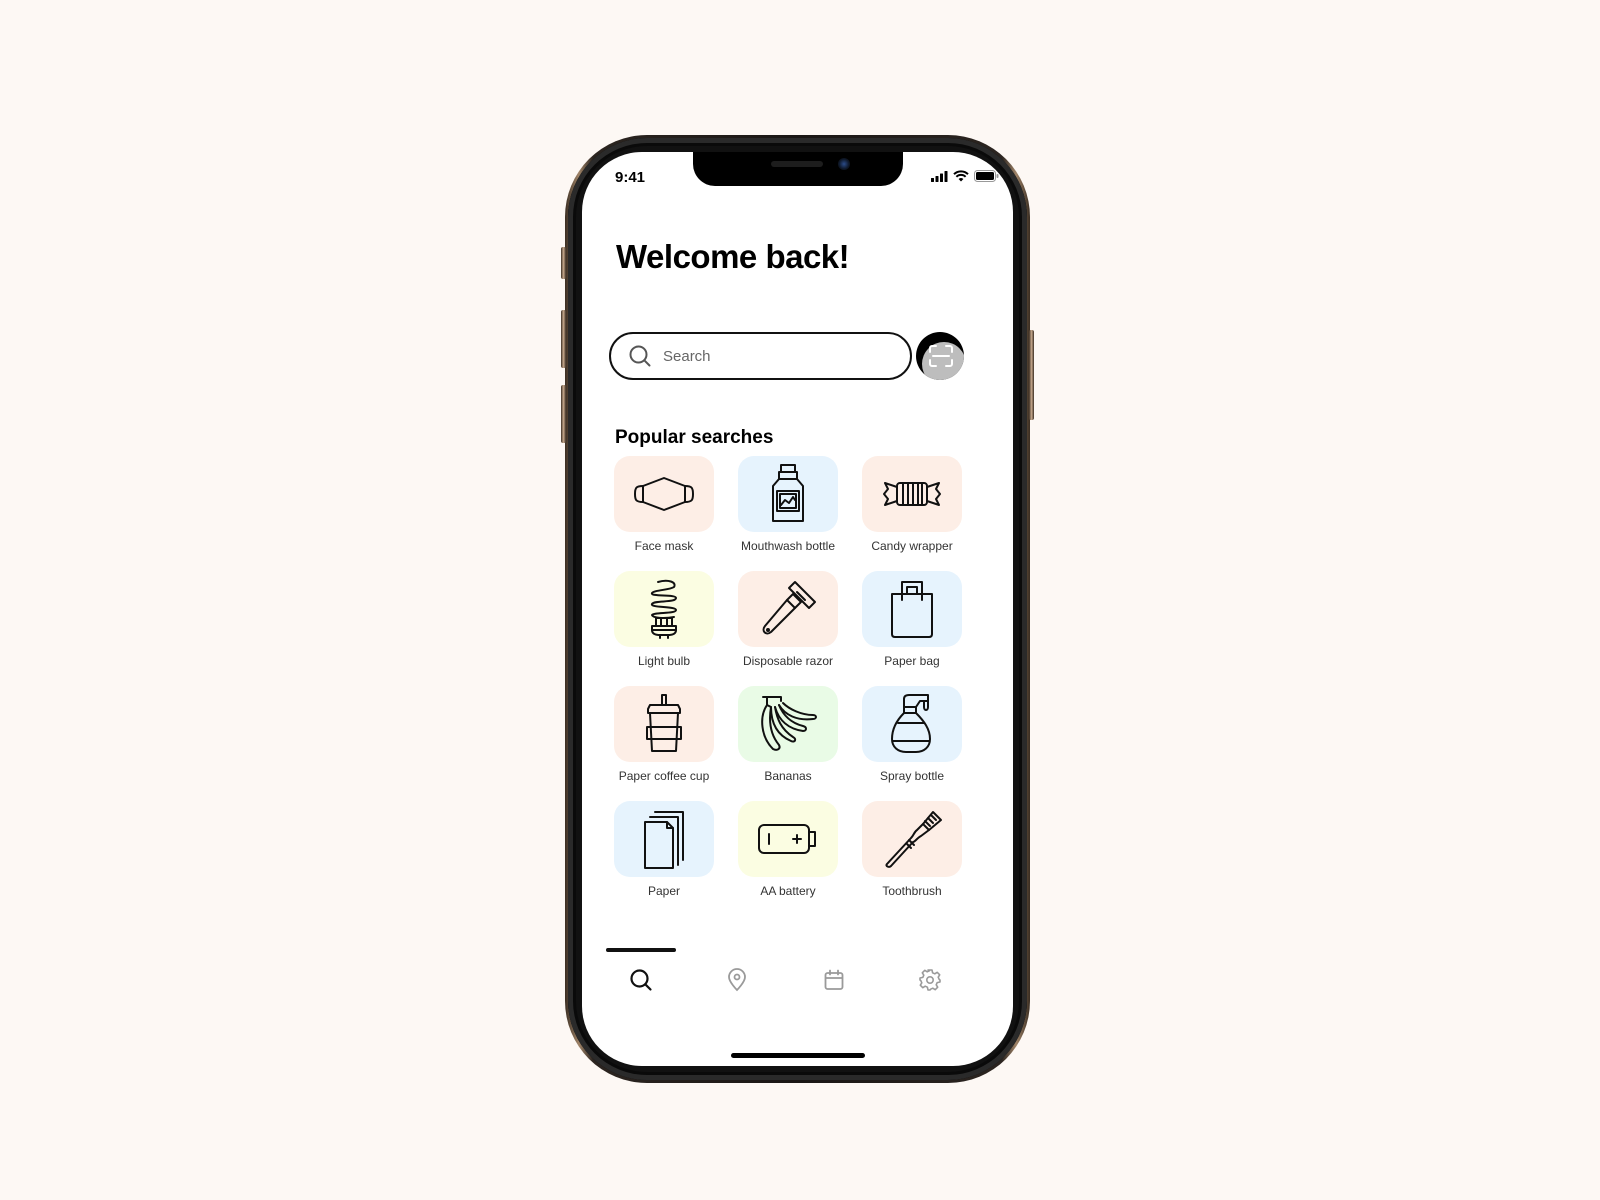 This screenshot has width=1600, height=1200. I want to click on tile-label: Candy wrapper, so click(912, 546).